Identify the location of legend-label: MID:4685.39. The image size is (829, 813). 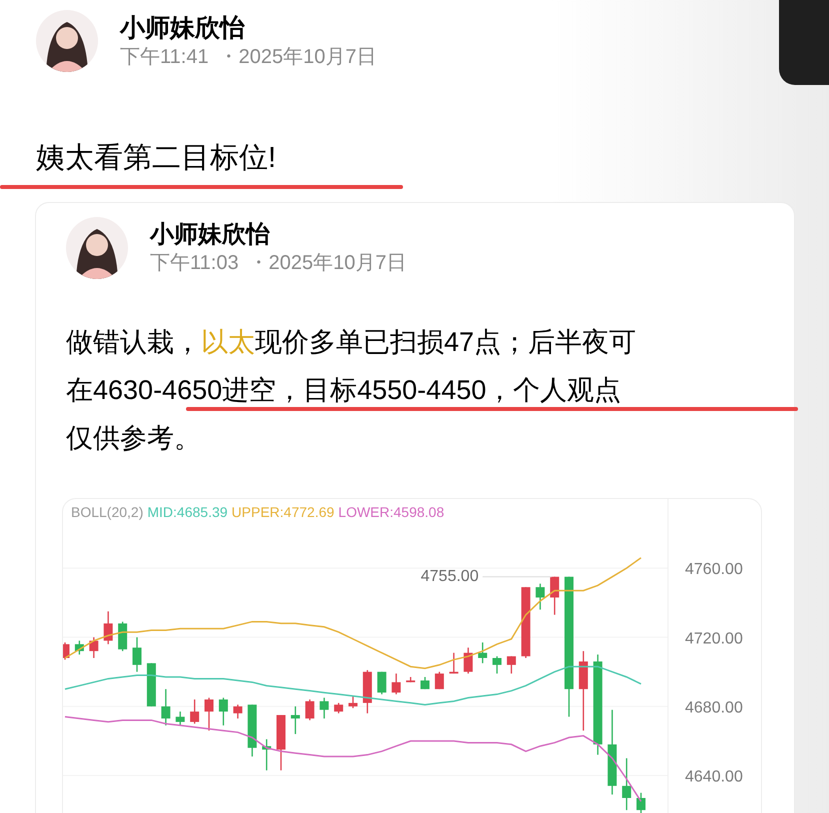
(187, 512).